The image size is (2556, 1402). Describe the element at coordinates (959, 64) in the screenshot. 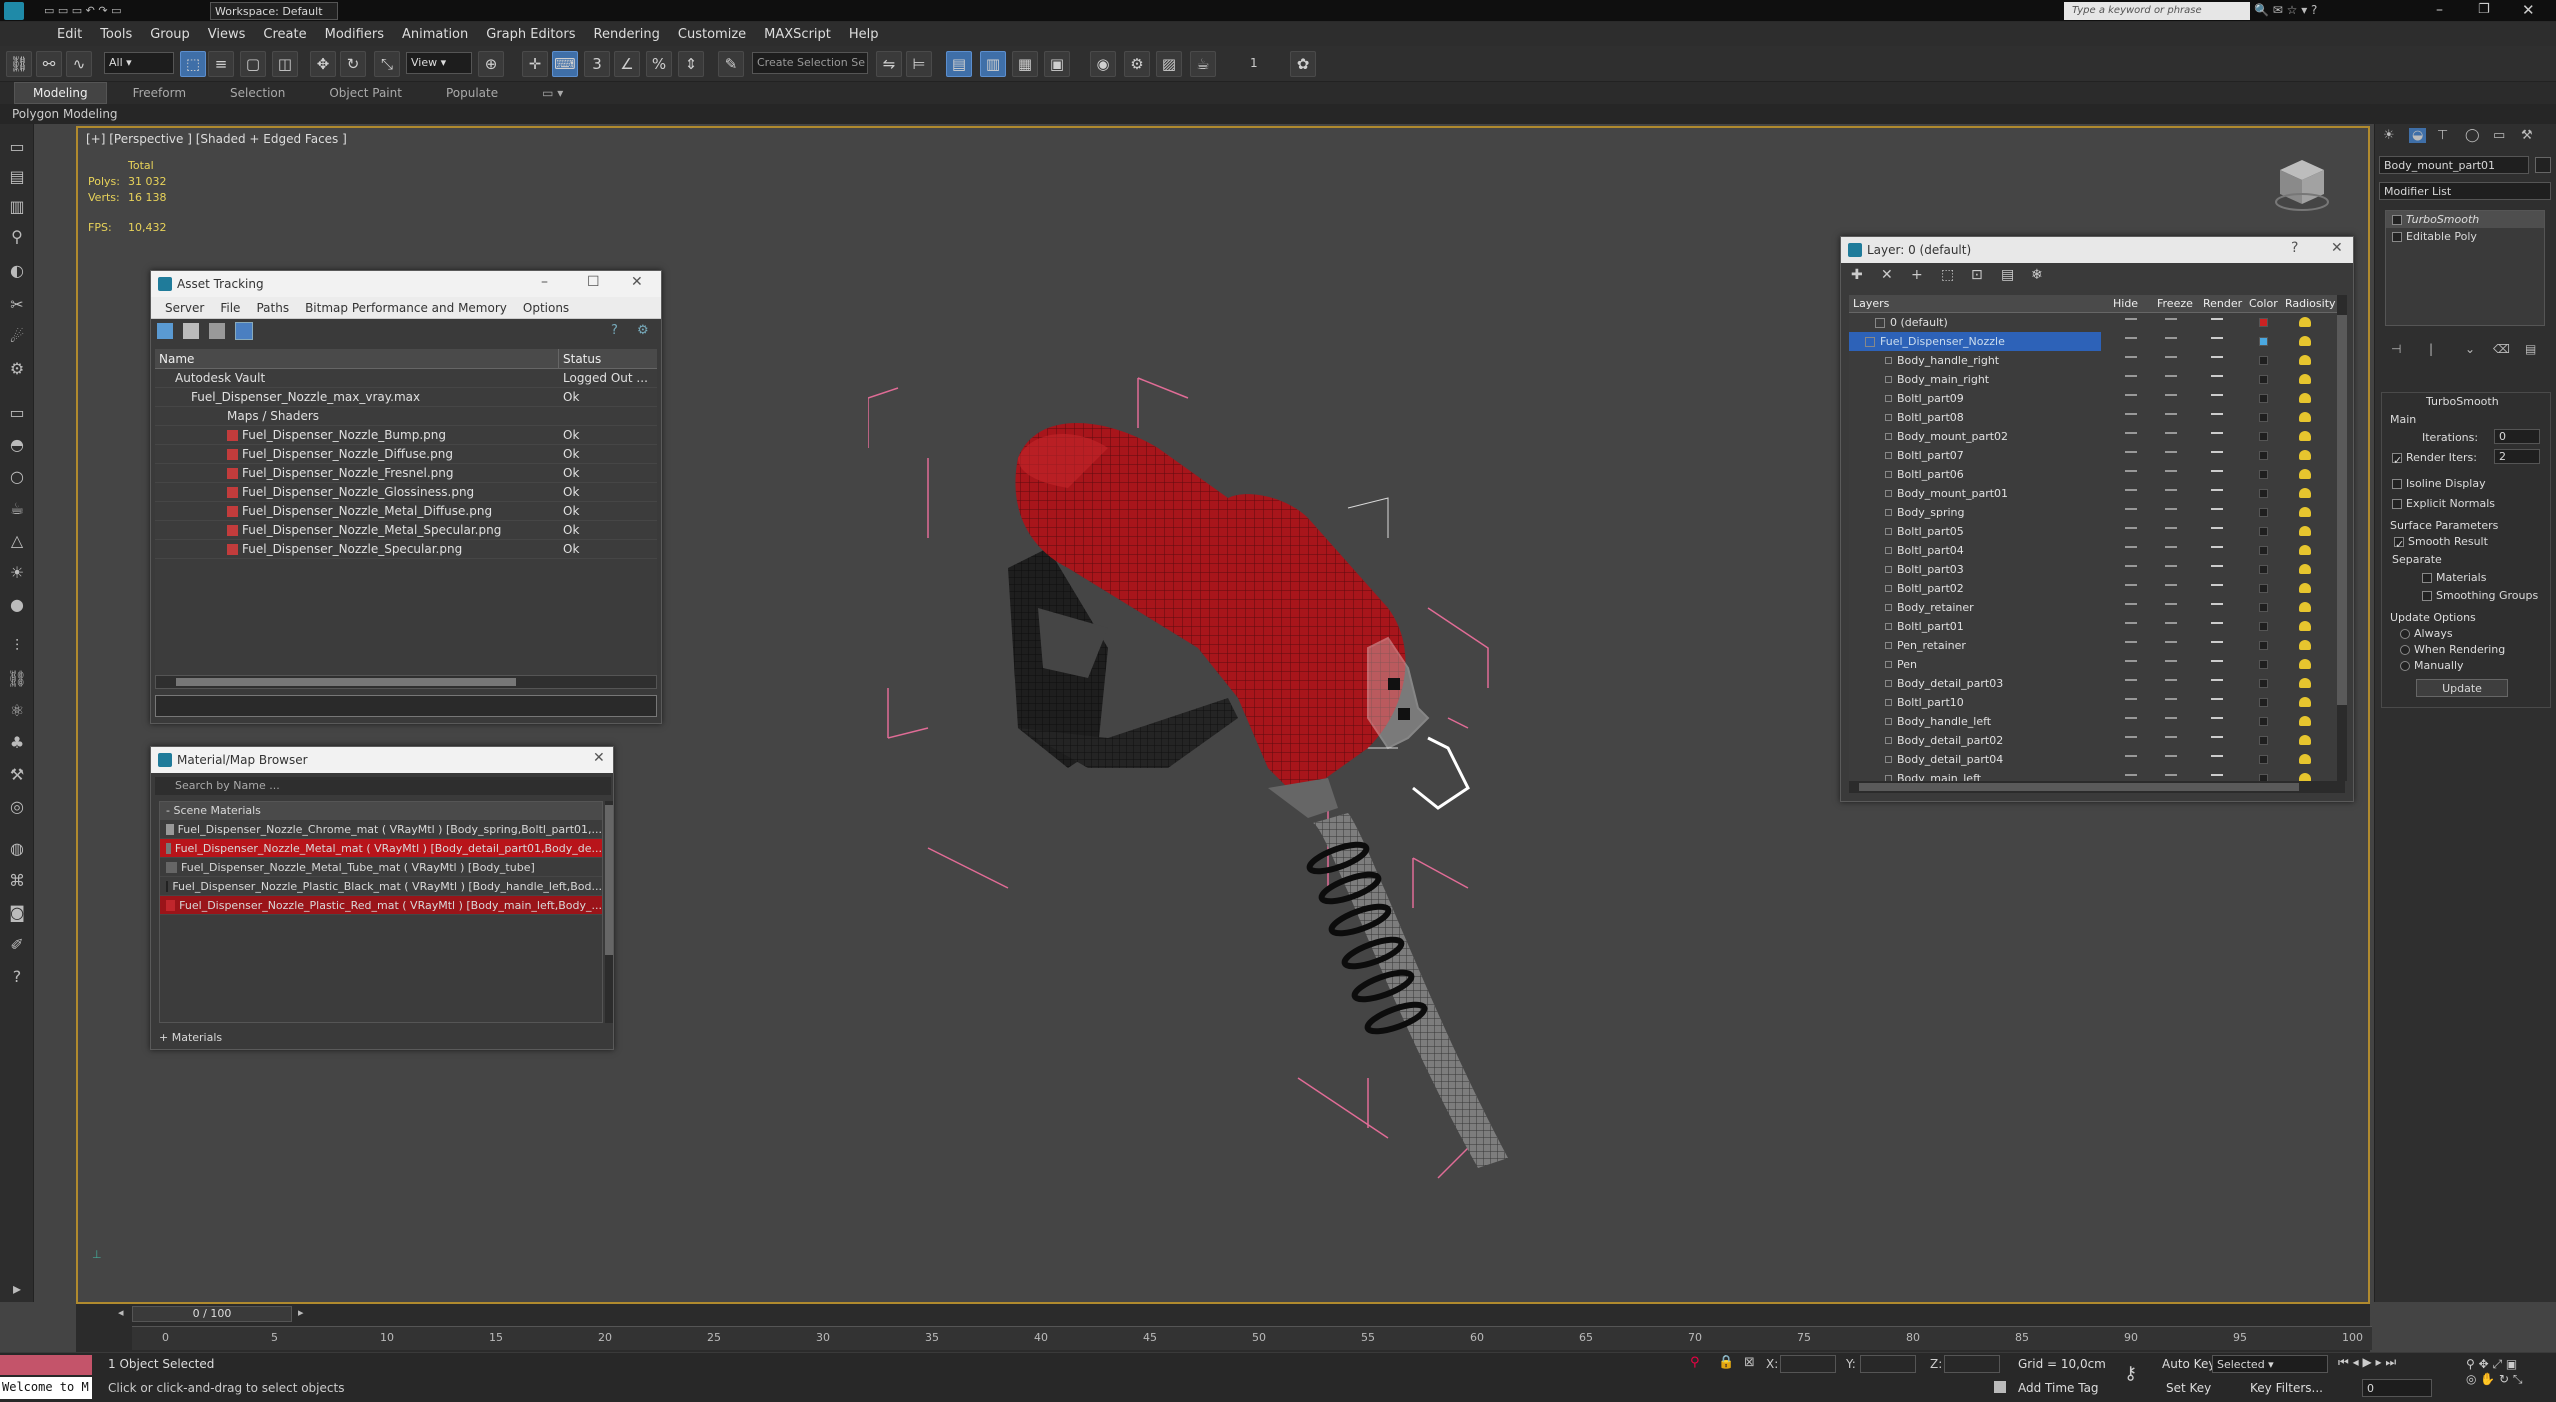

I see `scene-explorer-icon: ▤` at that location.